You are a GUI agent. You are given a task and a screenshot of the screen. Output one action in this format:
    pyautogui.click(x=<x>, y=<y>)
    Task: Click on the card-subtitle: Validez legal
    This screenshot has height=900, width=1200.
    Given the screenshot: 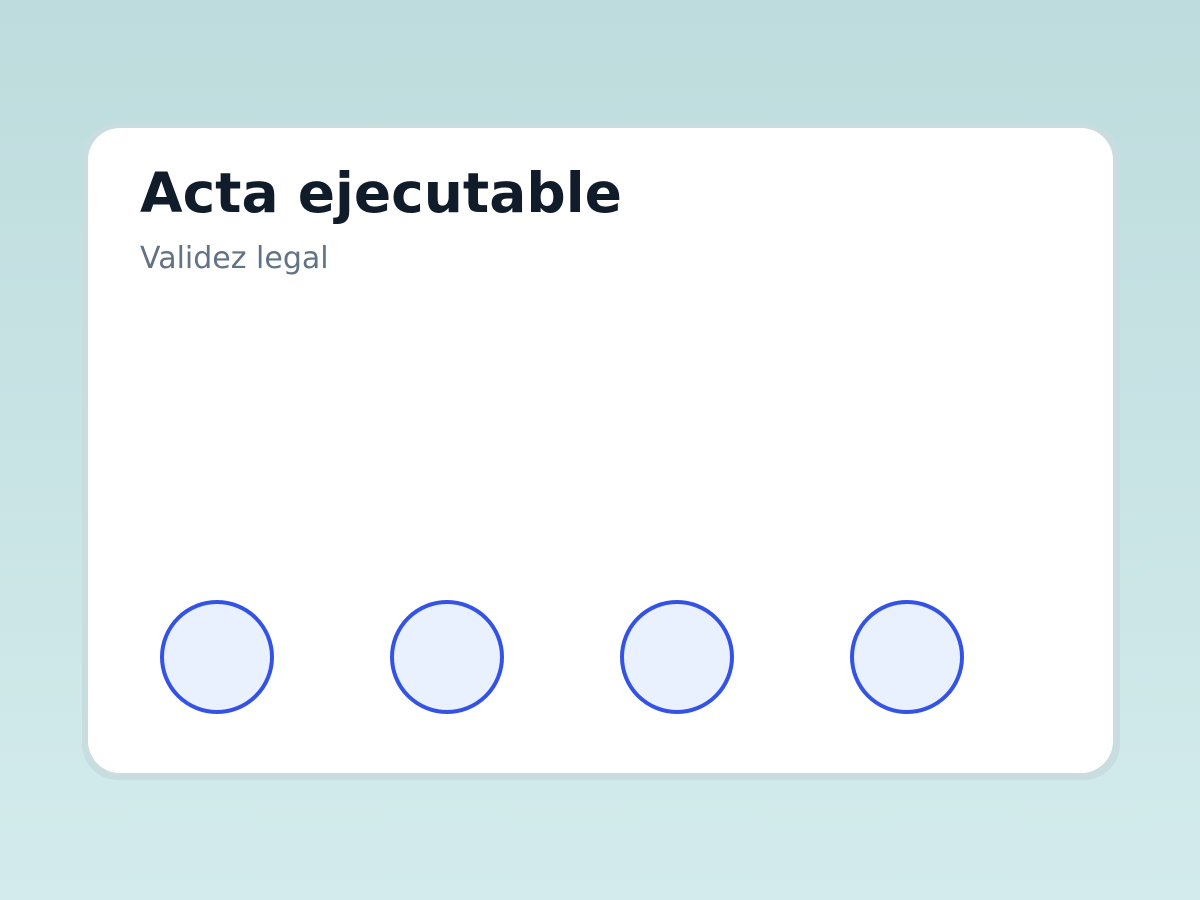 What is the action you would take?
    pyautogui.click(x=234, y=258)
    